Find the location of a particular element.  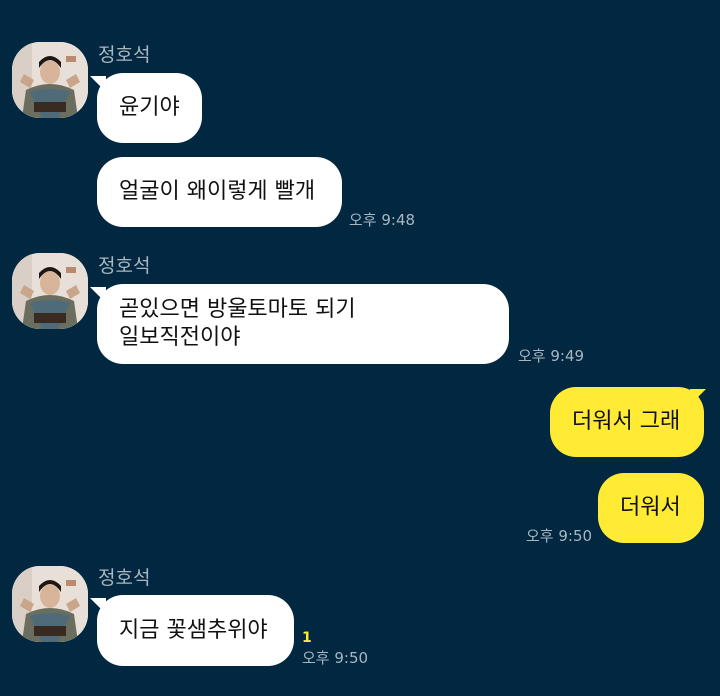

unread-count: 1 is located at coordinates (307, 638).